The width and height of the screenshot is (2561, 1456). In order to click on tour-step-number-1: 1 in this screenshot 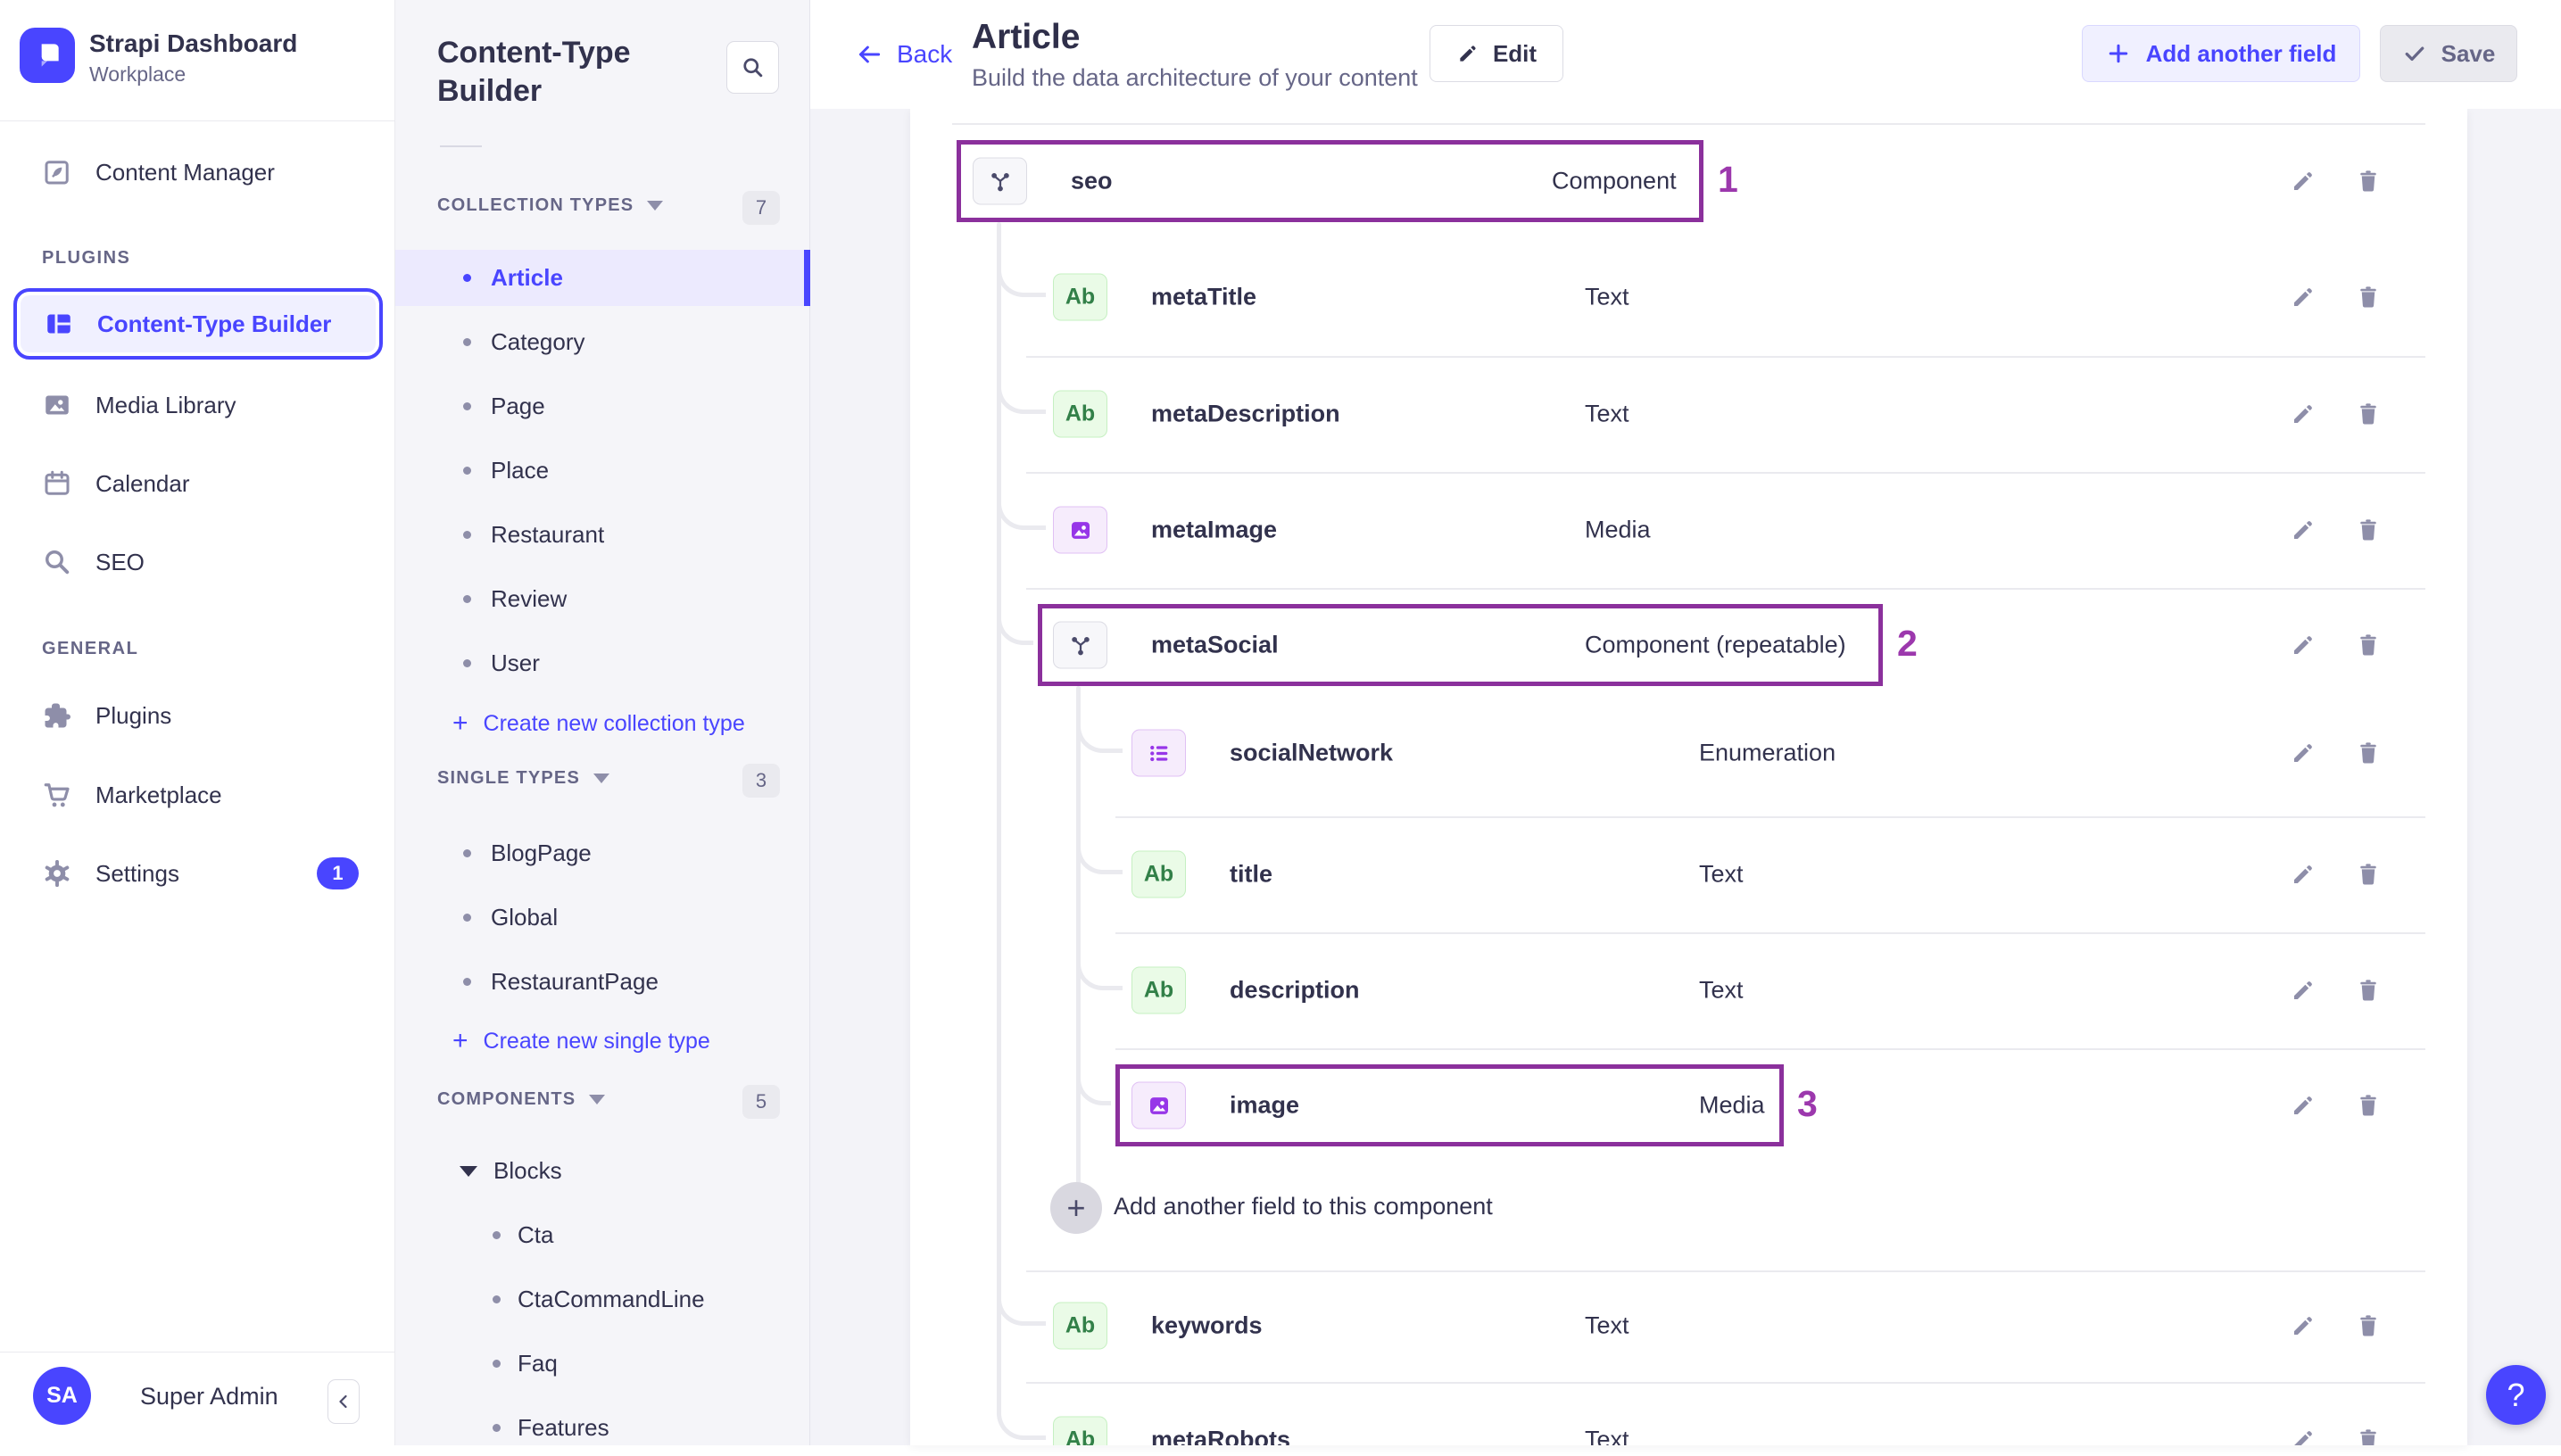, I will do `click(1728, 179)`.